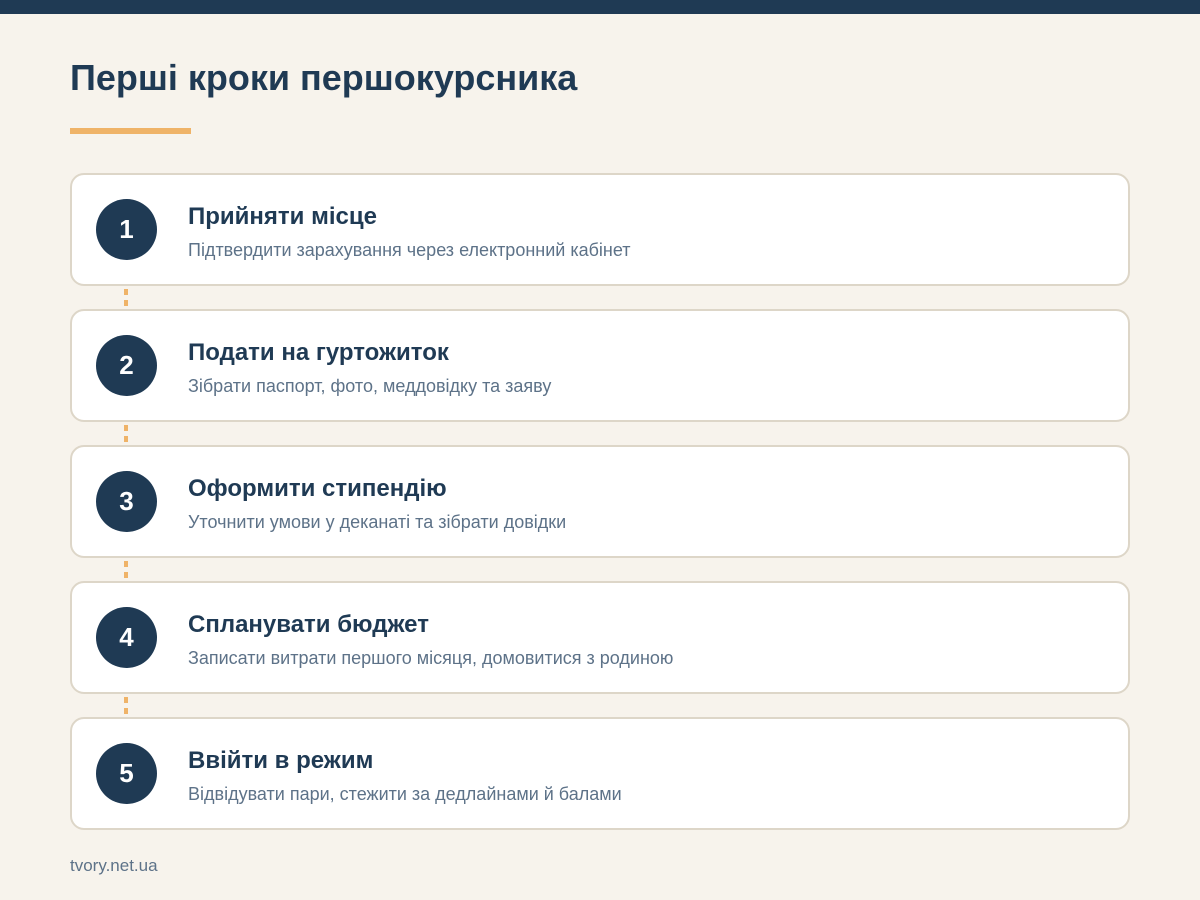 The height and width of the screenshot is (900, 1200). What do you see at coordinates (317, 488) in the screenshot?
I see `step-title: Оформити стипендію` at bounding box center [317, 488].